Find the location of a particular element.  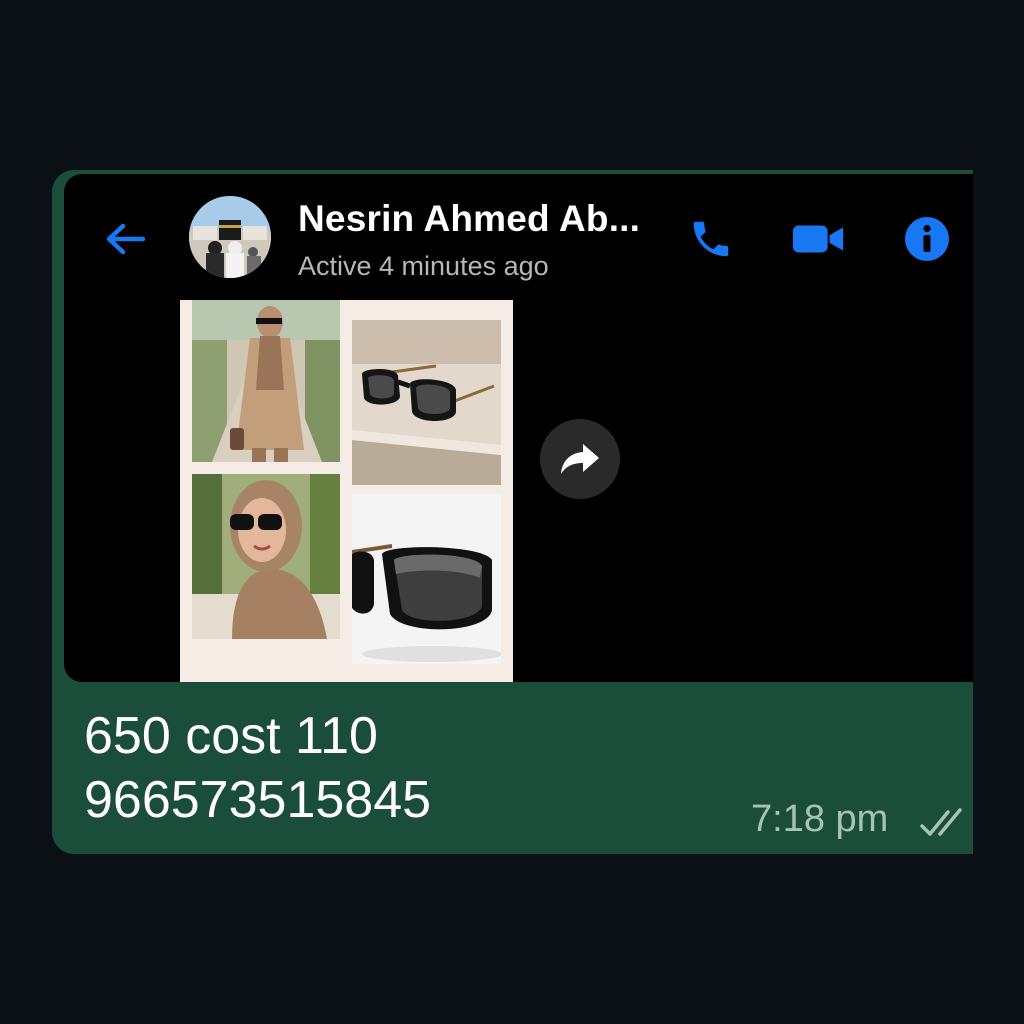

double-check-icon is located at coordinates (941, 822).